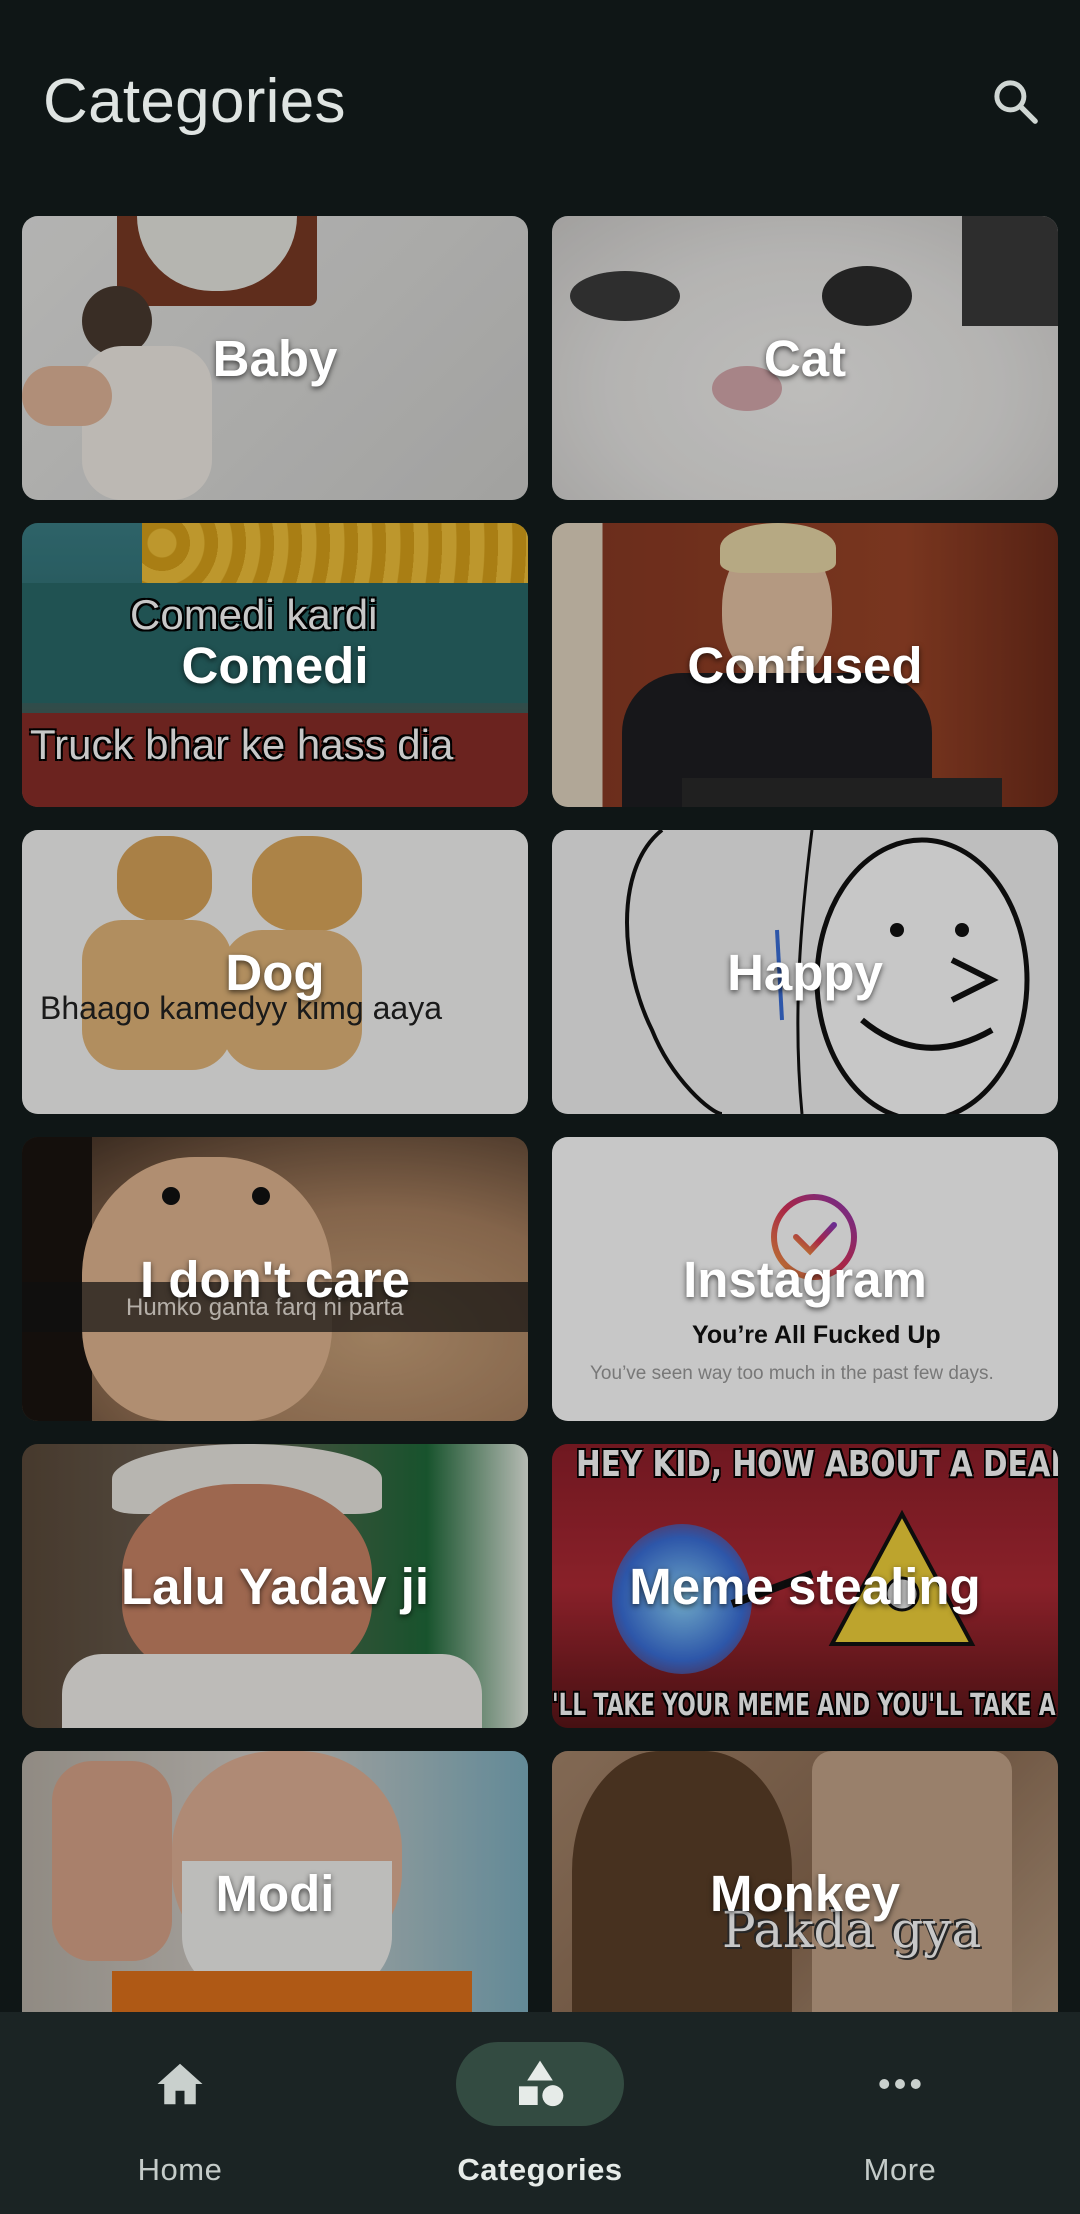 Image resolution: width=1080 pixels, height=2214 pixels. I want to click on nav-item-categories: Categories, so click(540, 2113).